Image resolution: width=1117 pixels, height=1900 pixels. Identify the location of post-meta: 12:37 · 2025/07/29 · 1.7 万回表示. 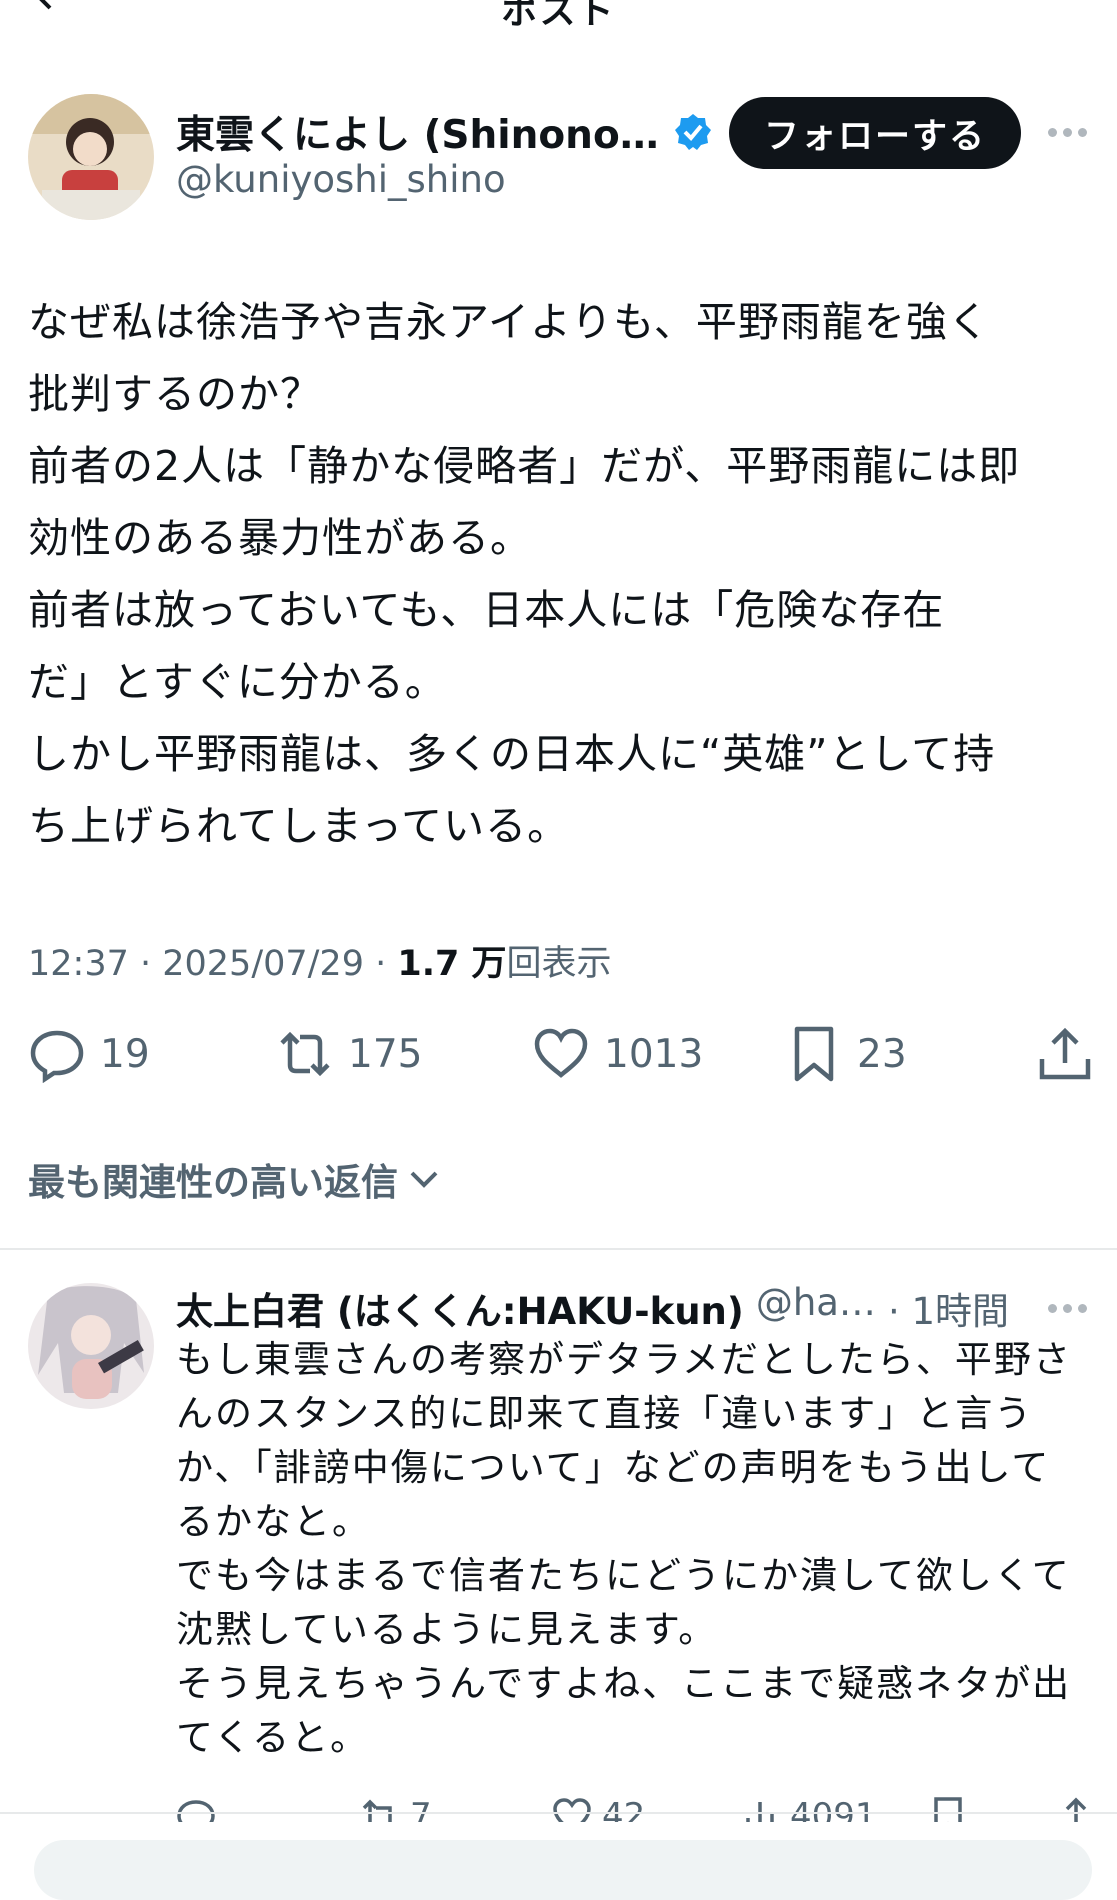
(320, 960).